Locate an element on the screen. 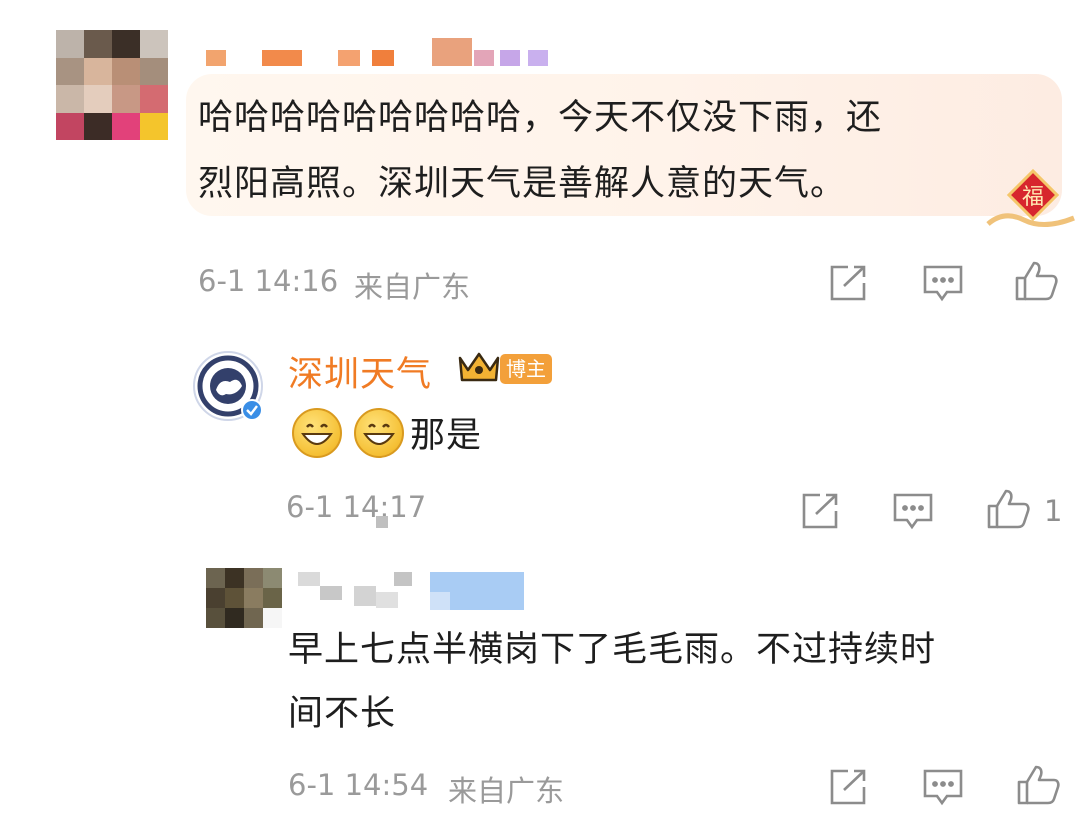  like-count: 1 is located at coordinates (1053, 511).